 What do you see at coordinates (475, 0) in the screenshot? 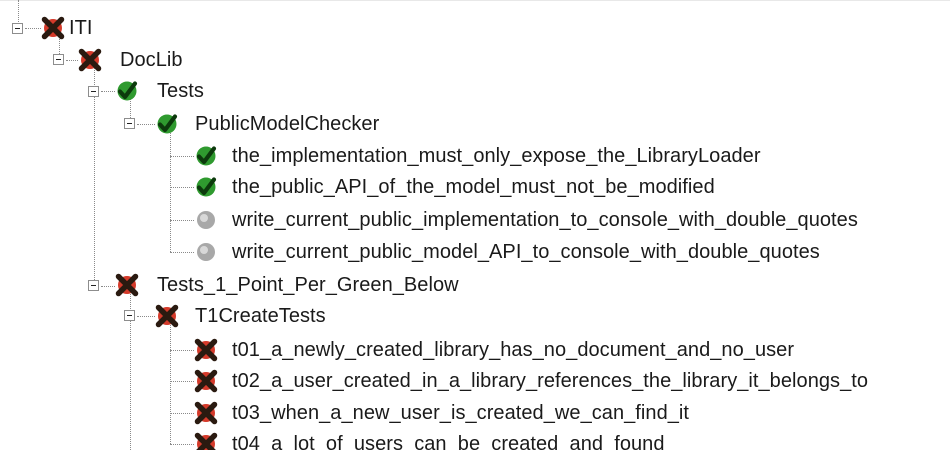
I see `top-border` at bounding box center [475, 0].